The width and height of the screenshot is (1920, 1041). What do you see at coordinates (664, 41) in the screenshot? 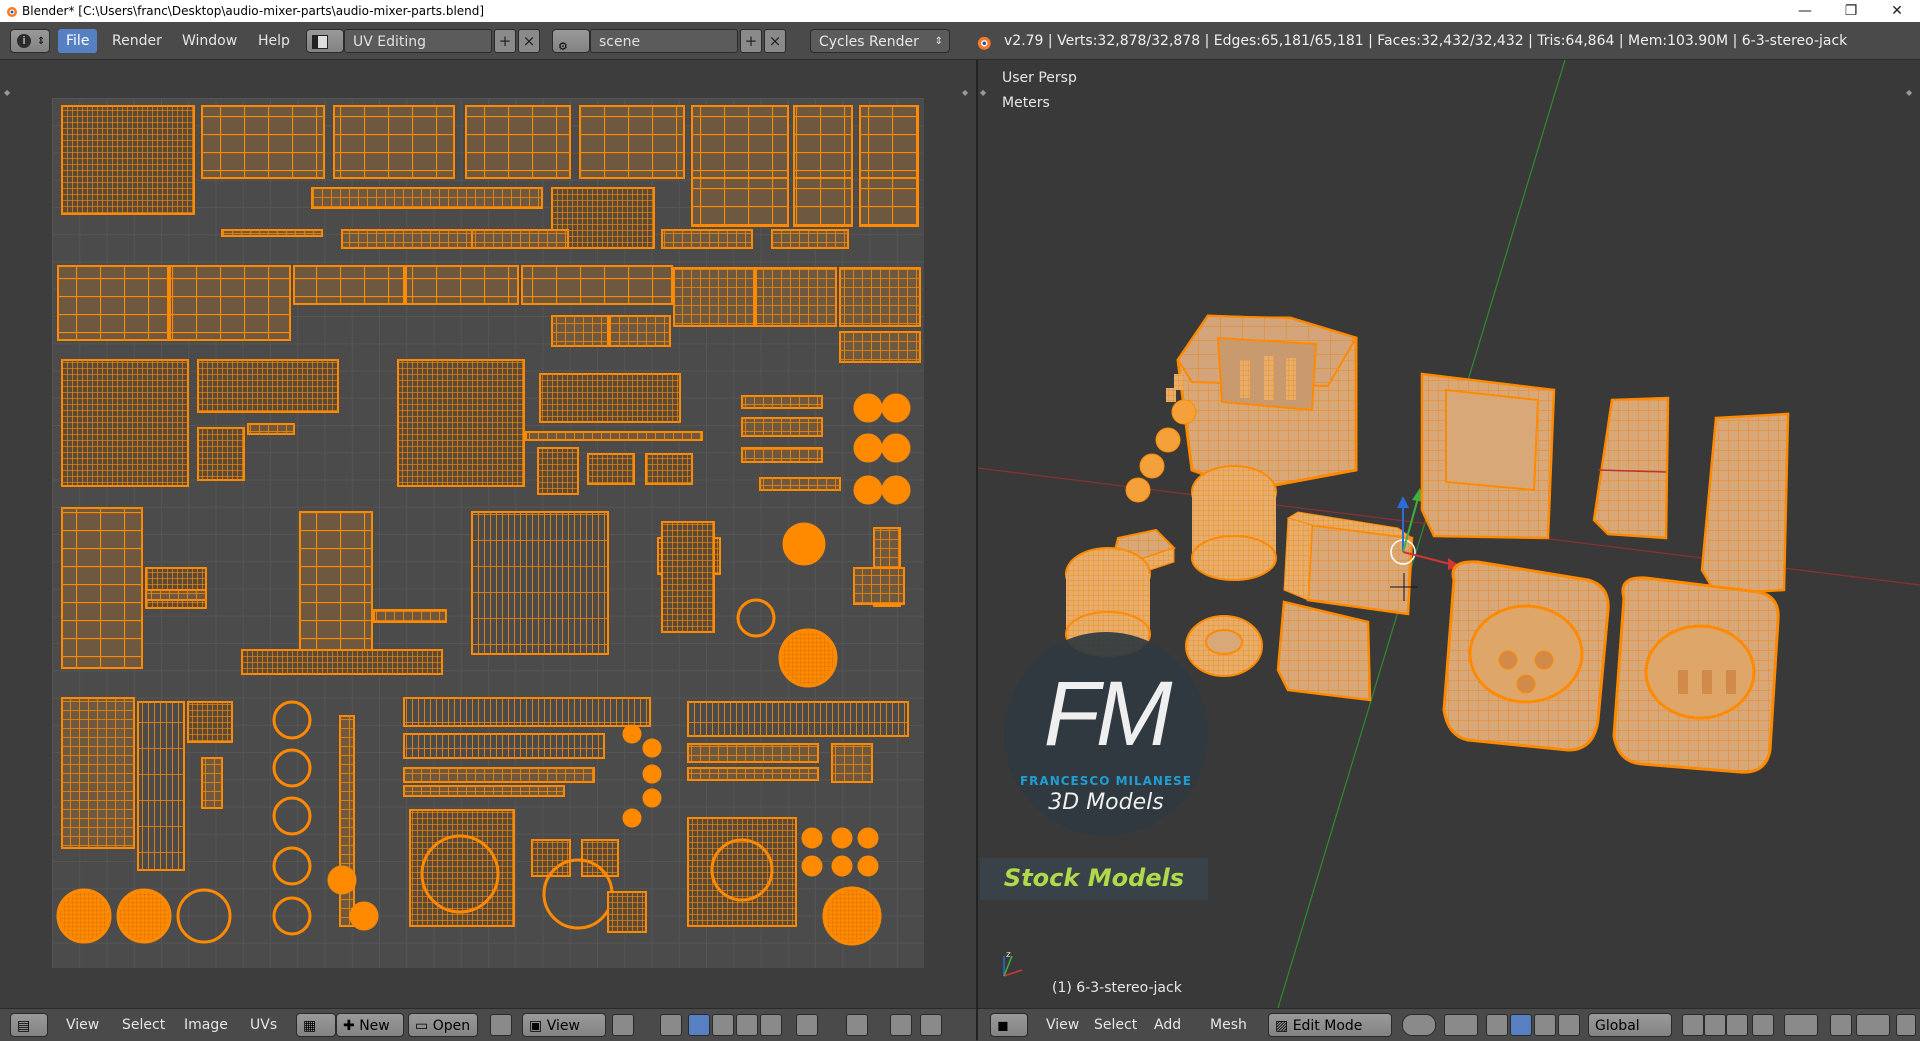
I see `scene-name-field: scene` at bounding box center [664, 41].